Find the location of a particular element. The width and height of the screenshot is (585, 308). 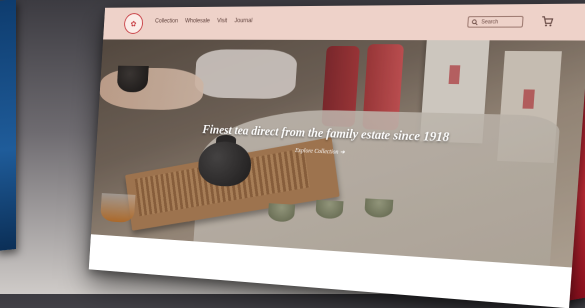

brand-logo: ✿ is located at coordinates (133, 23).